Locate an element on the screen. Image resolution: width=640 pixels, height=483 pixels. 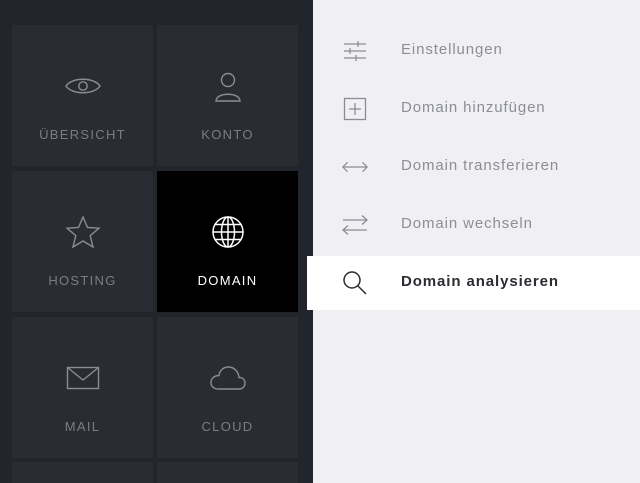
globe-icon is located at coordinates (228, 232).